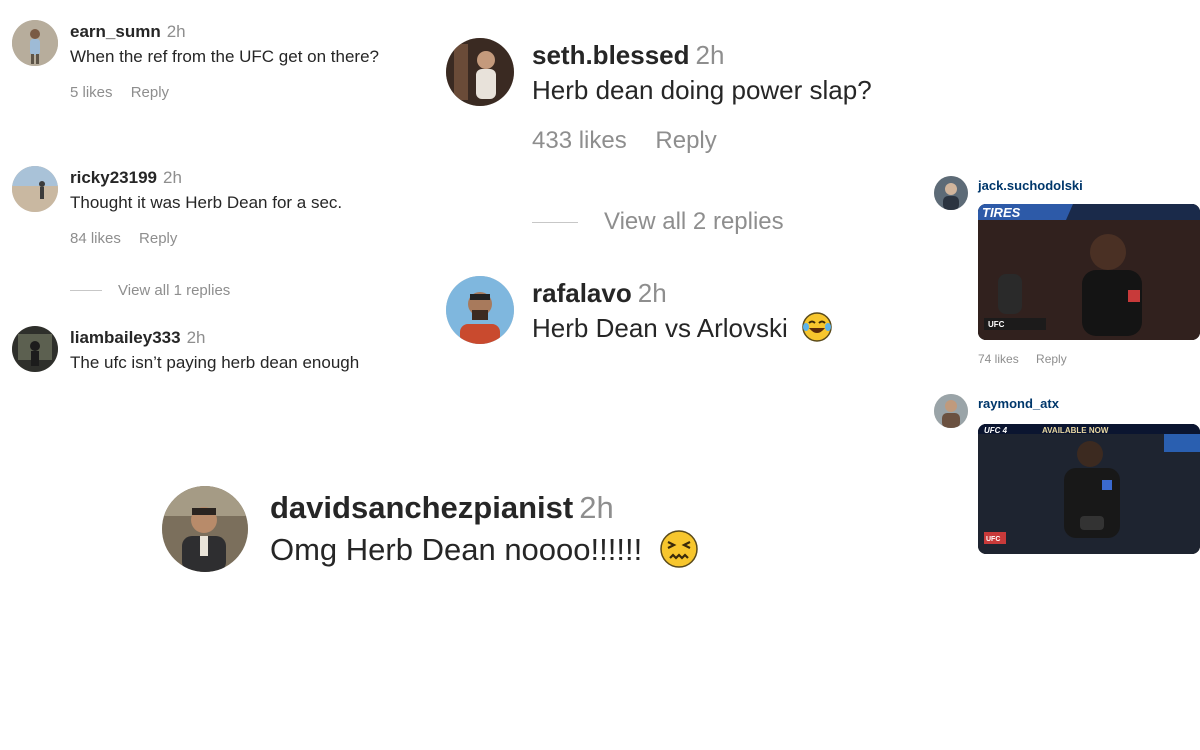 The image size is (1200, 750). Describe the element at coordinates (250, 238) in the screenshot. I see `comment-meta: 84 likes Reply` at that location.